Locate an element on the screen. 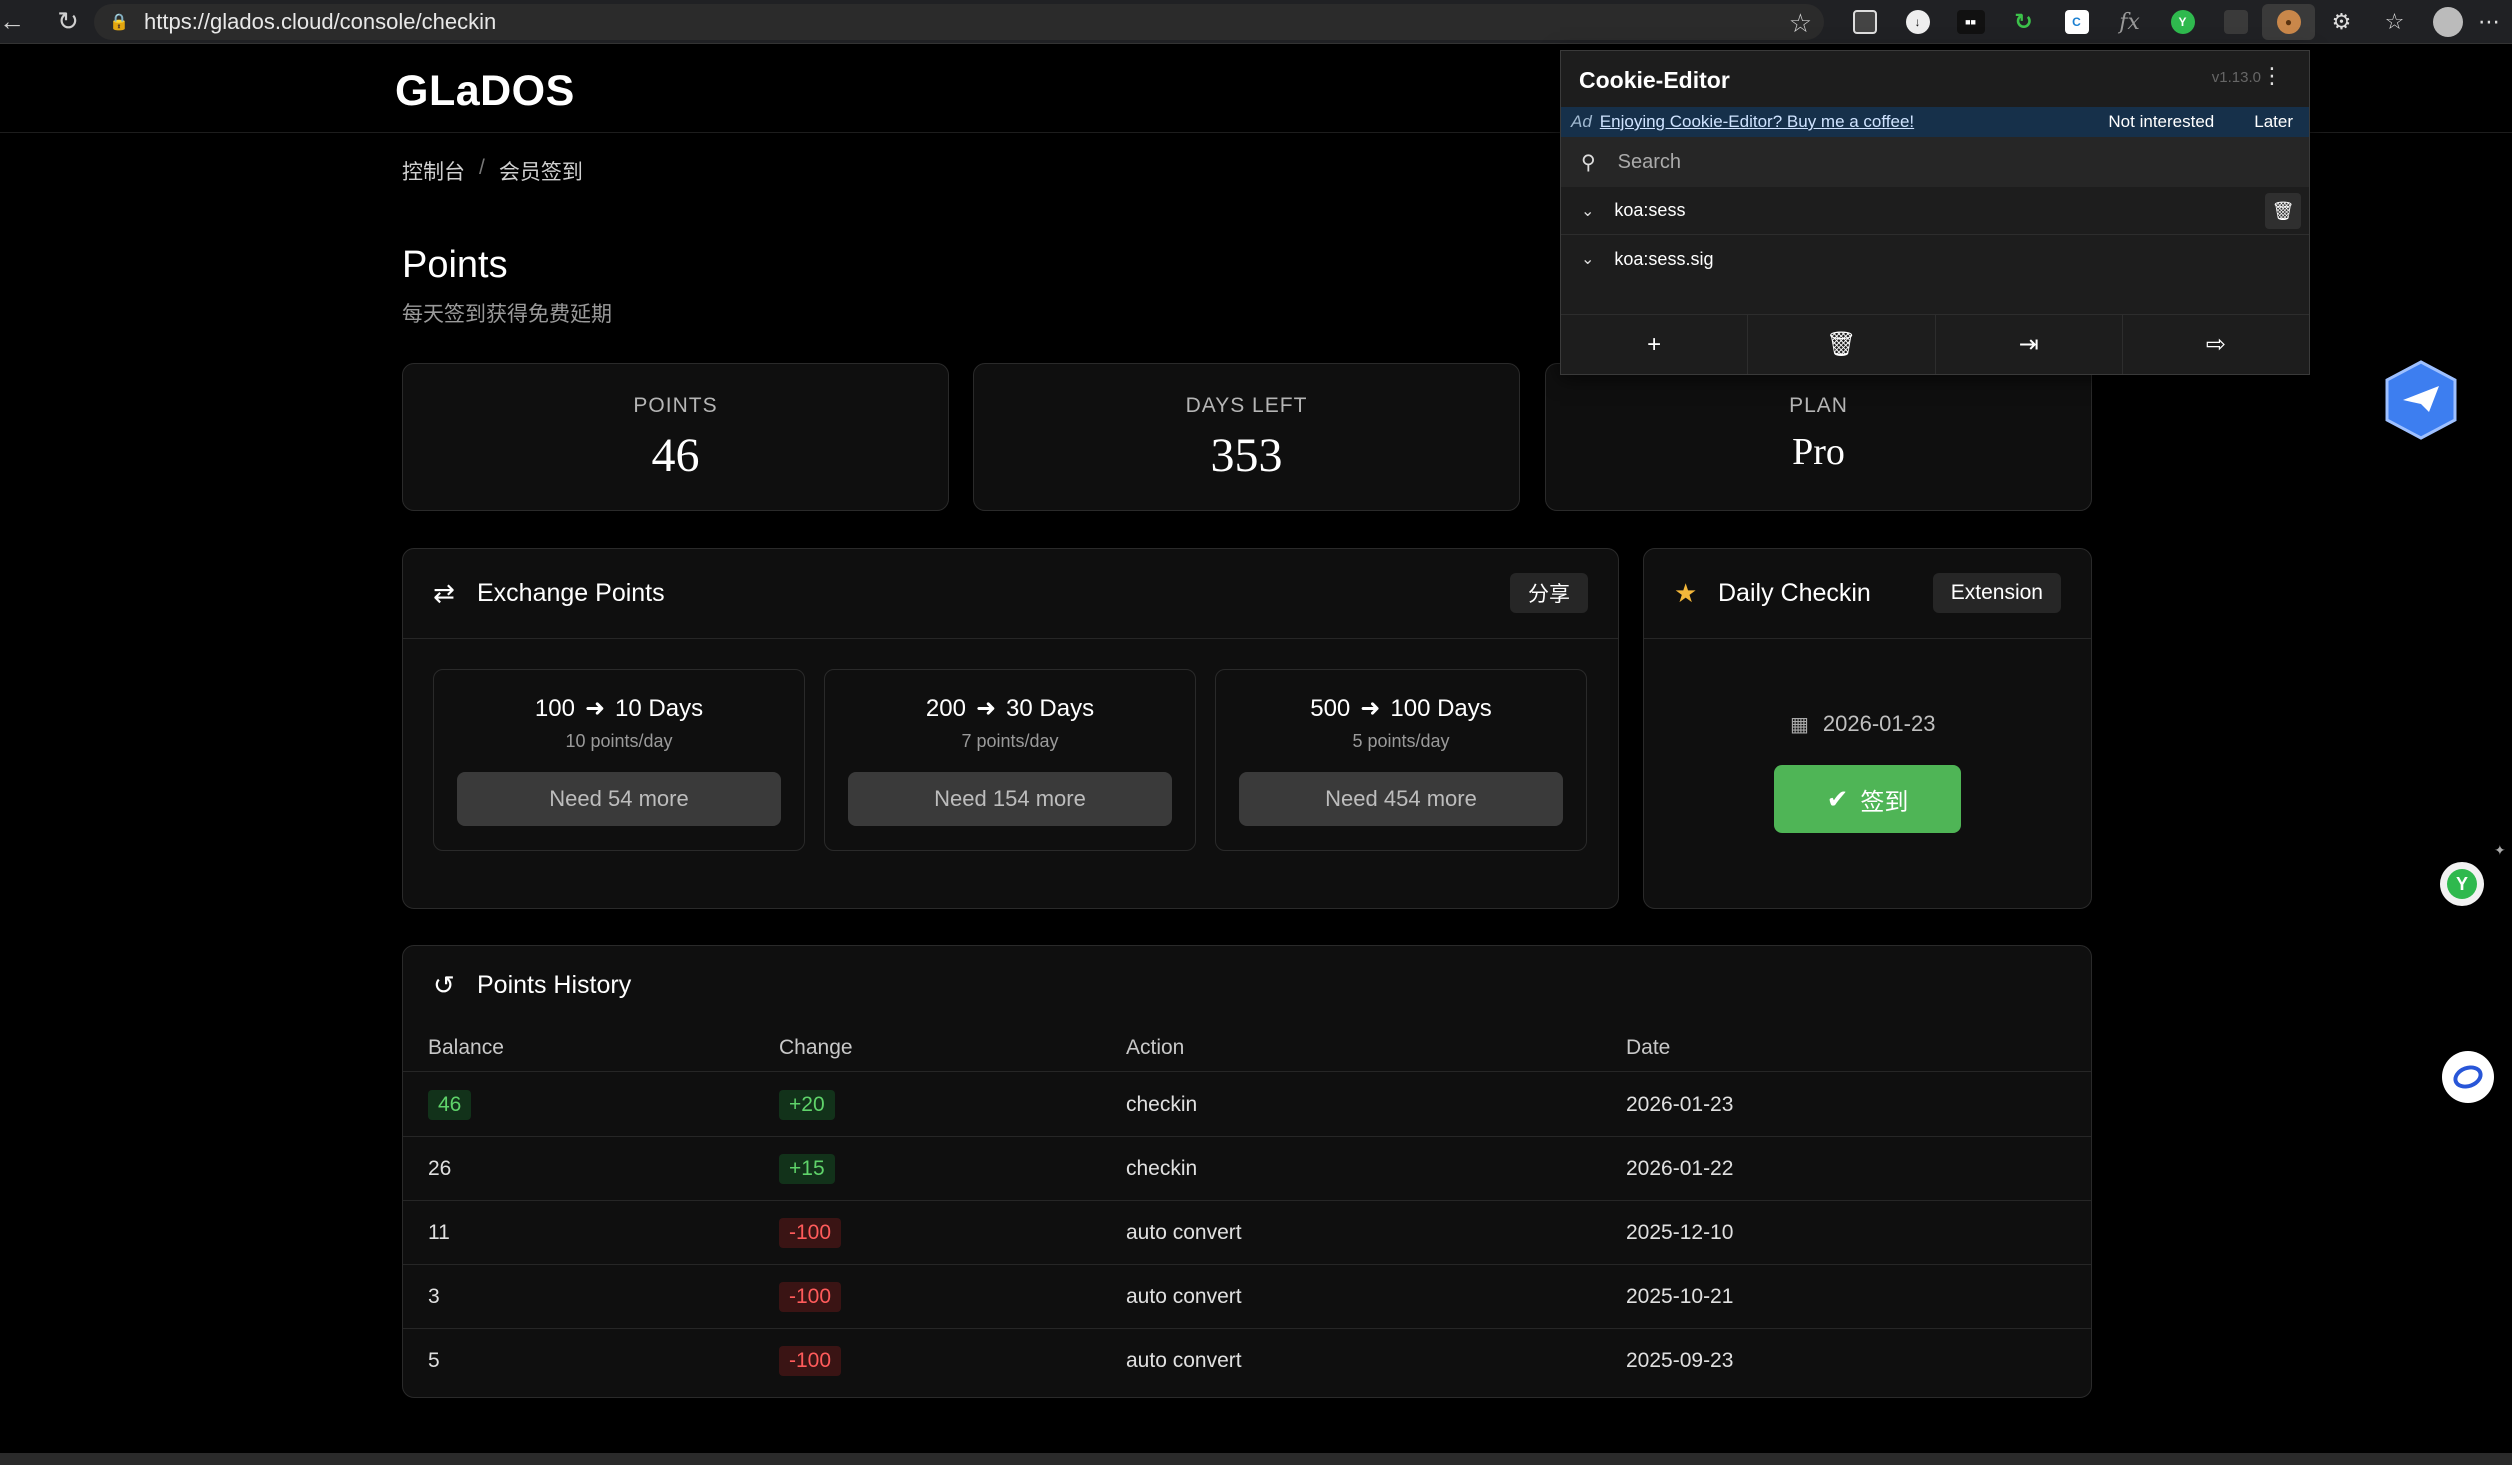  back-icon: ← is located at coordinates (12, 22).